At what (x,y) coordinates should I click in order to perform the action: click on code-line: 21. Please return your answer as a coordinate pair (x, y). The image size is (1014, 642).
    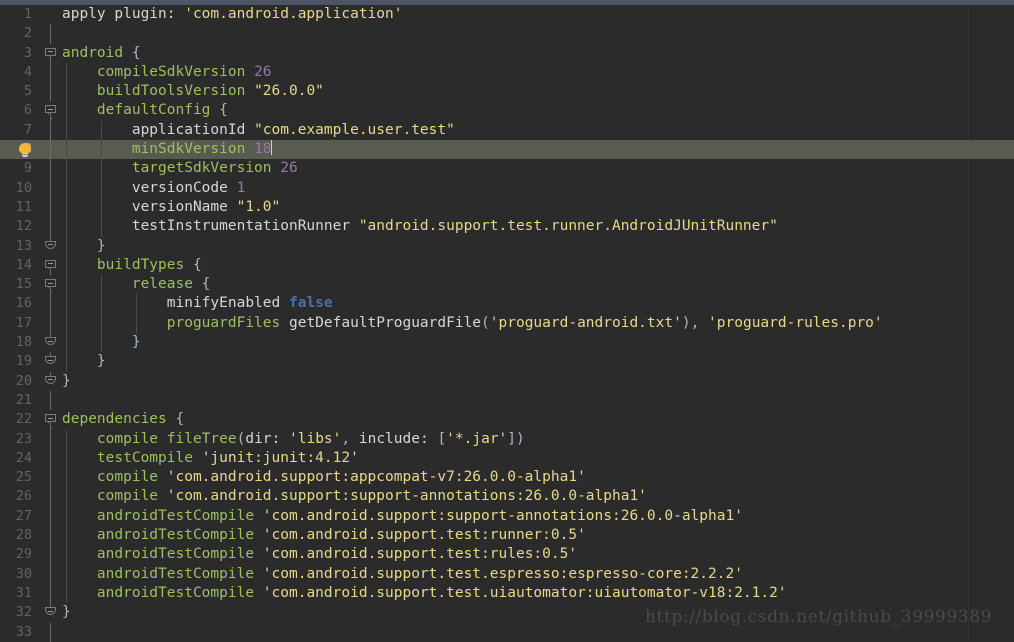
    Looking at the image, I should click on (507, 400).